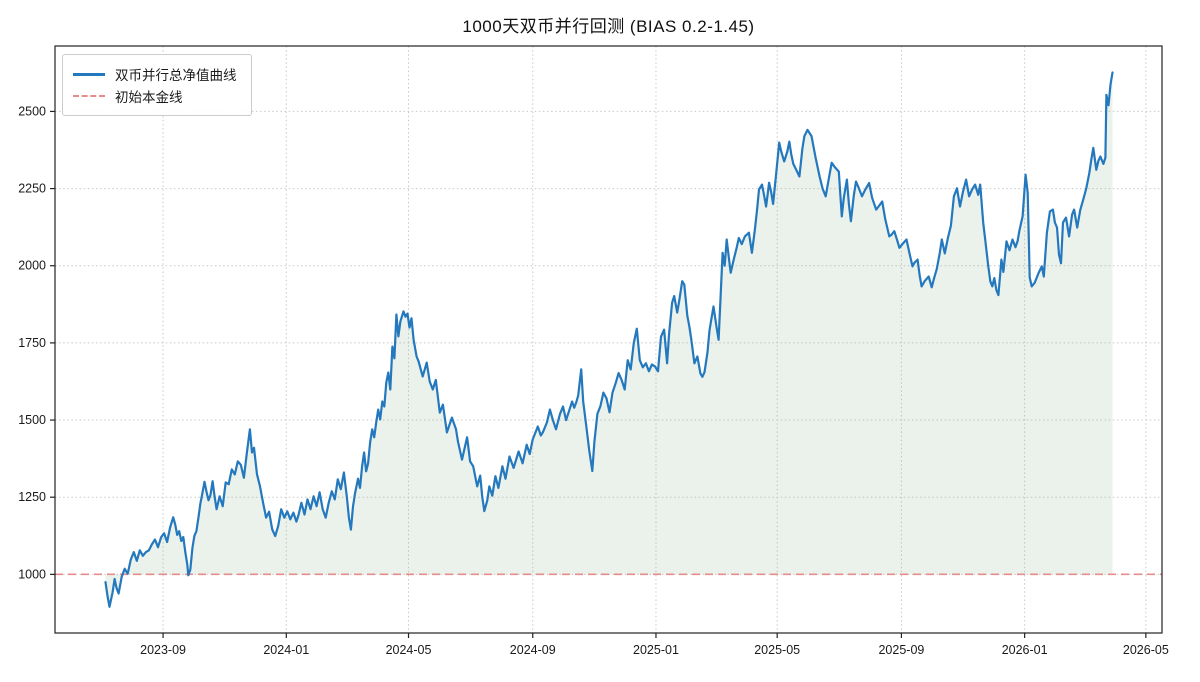 This screenshot has height=682, width=1200. Describe the element at coordinates (1025, 650) in the screenshot. I see `x-tick-label-2026-01: 2026-01` at that location.